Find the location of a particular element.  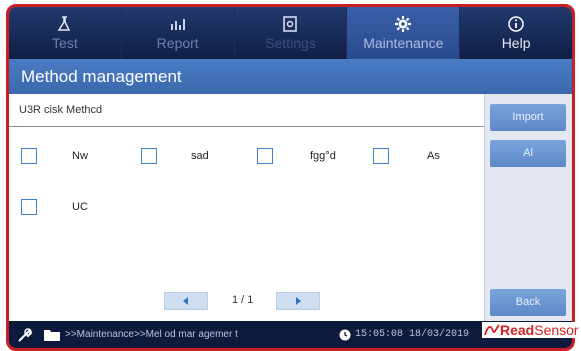

method-name: Nw is located at coordinates (80, 156).